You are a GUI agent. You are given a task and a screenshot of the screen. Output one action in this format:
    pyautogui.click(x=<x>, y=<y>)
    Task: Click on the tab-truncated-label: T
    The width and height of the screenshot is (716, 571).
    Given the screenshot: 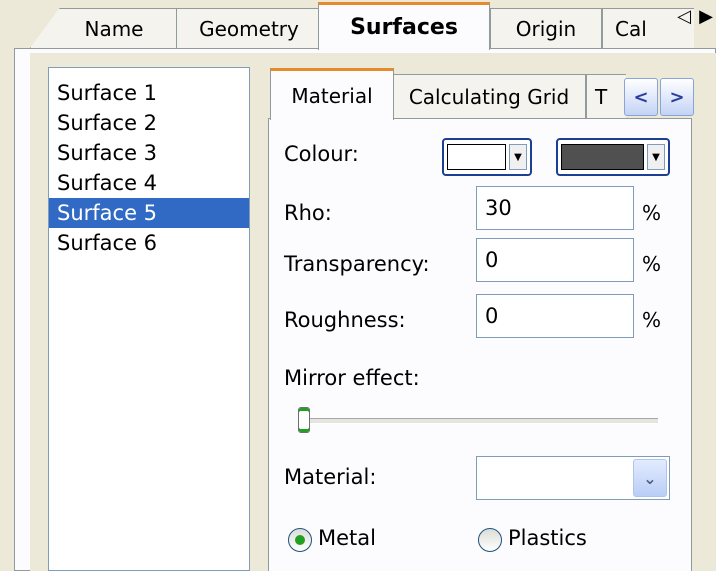 What is the action you would take?
    pyautogui.click(x=601, y=96)
    